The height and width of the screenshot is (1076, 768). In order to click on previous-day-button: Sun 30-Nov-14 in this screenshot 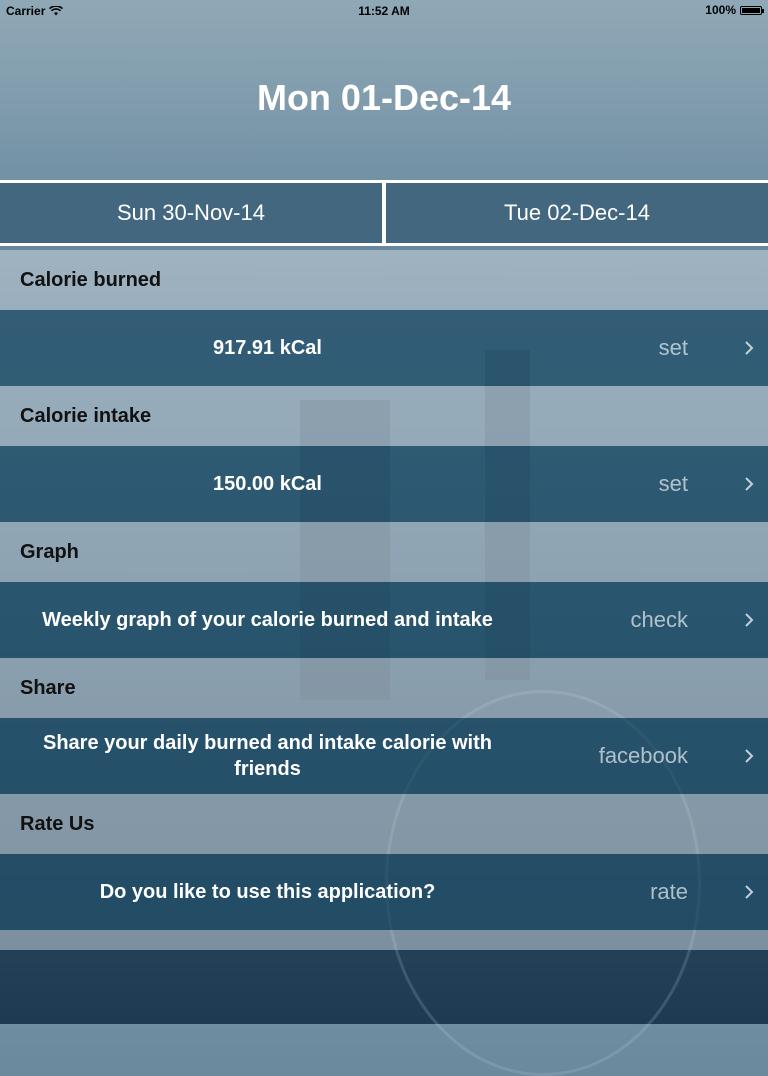, I will do `click(191, 213)`.